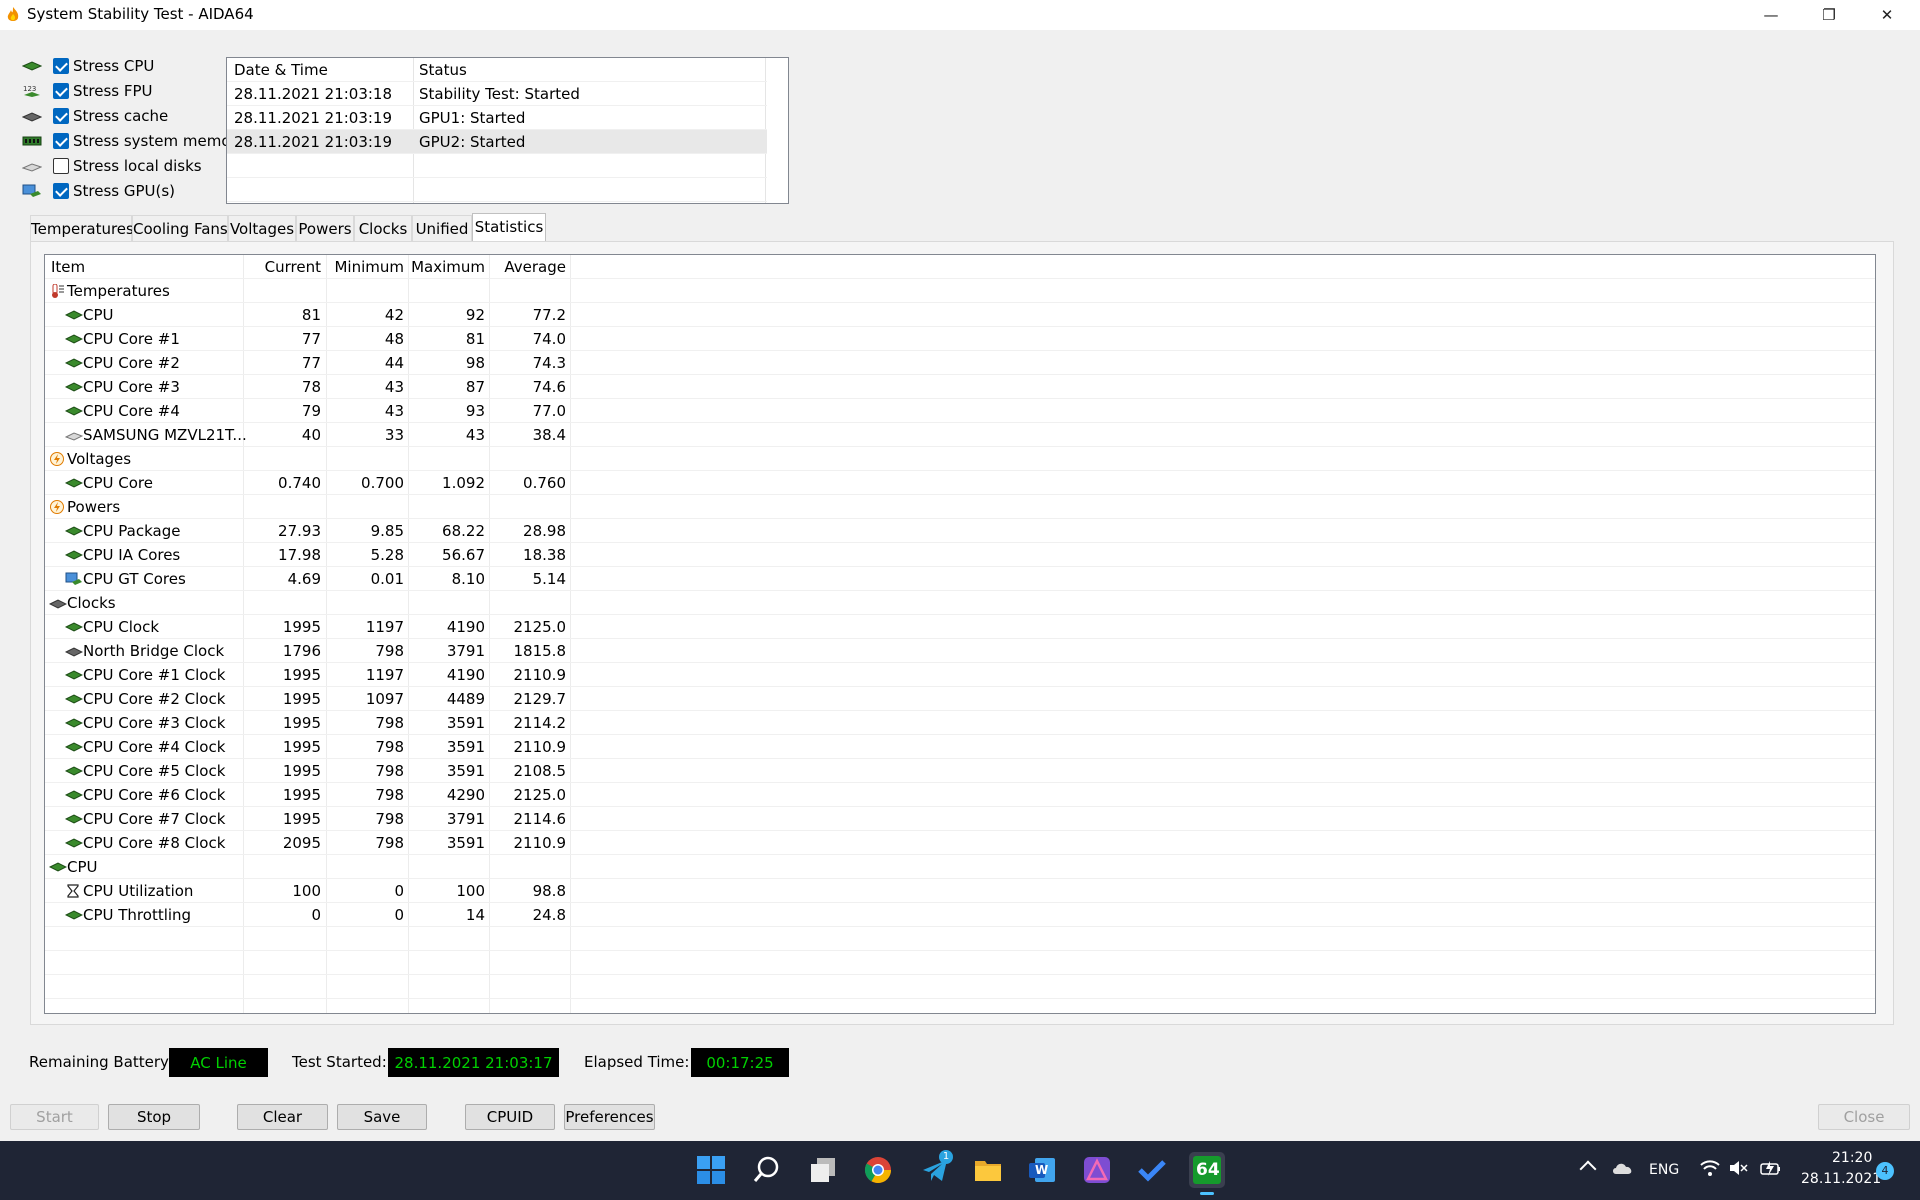 The width and height of the screenshot is (1920, 1200). What do you see at coordinates (960, 411) in the screenshot?
I see `stats-row: CPU Core #4 79 43 93 77.0` at bounding box center [960, 411].